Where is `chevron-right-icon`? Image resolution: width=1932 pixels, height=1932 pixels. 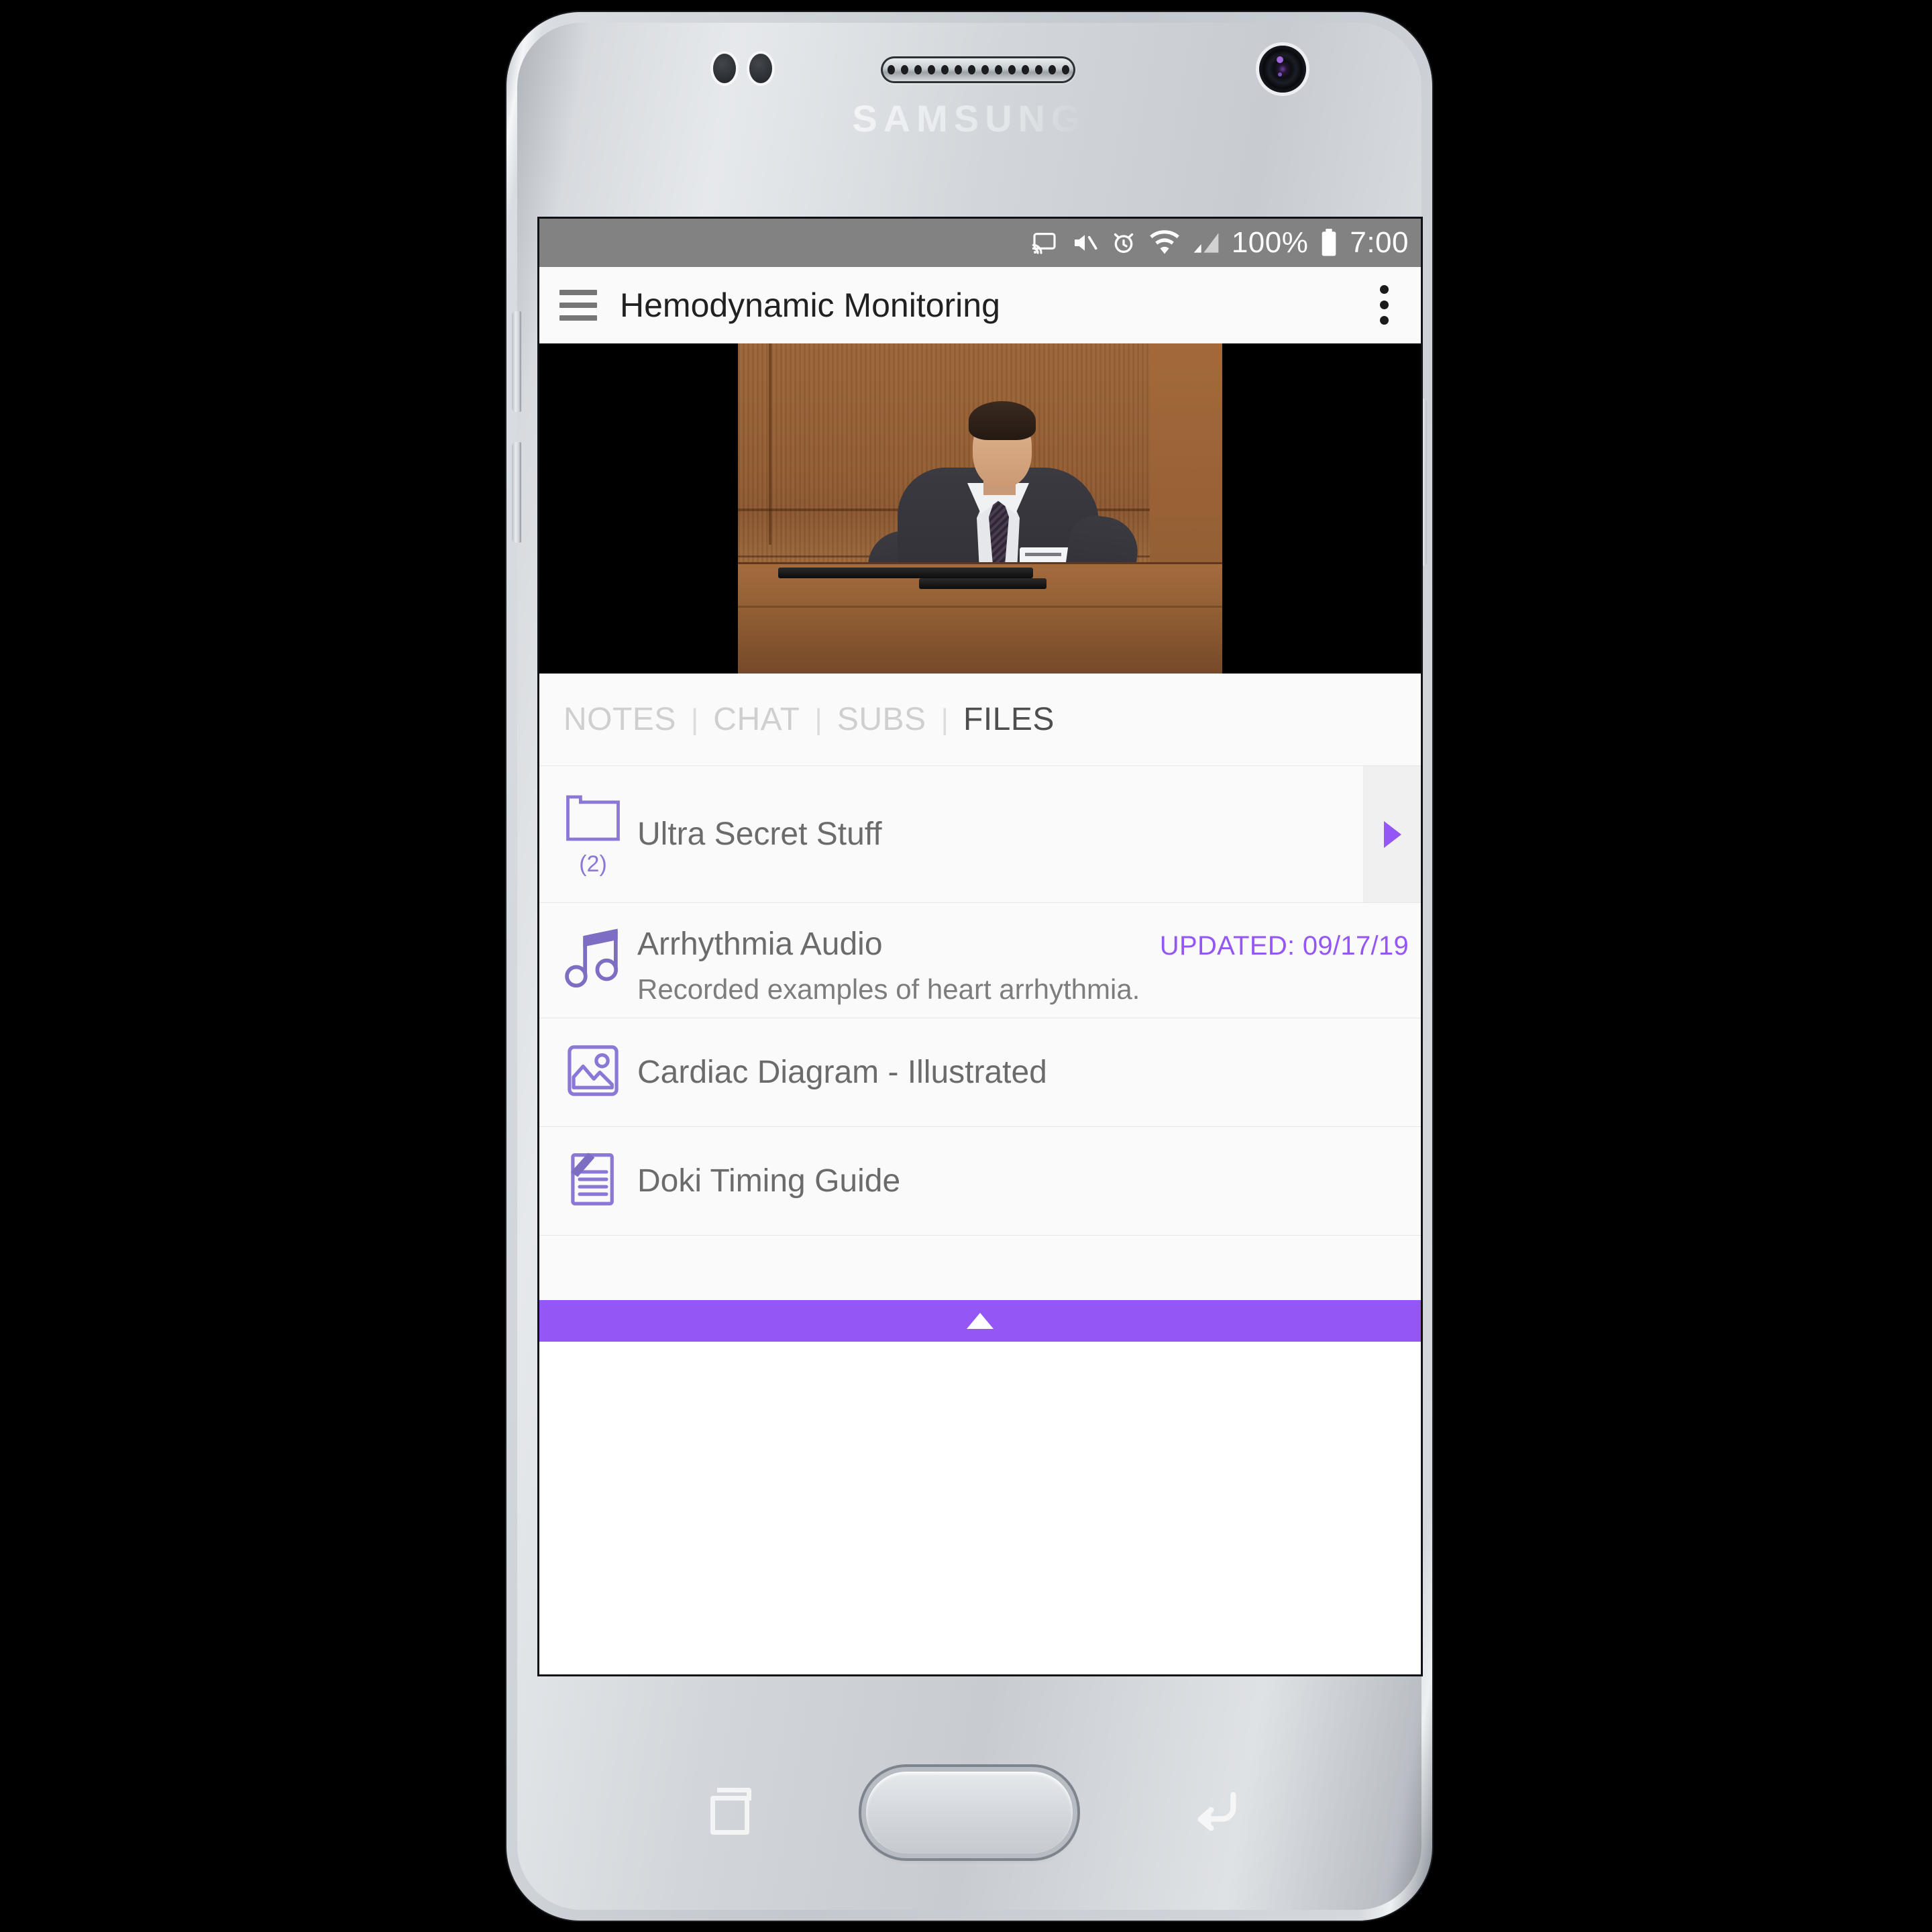 chevron-right-icon is located at coordinates (1392, 834).